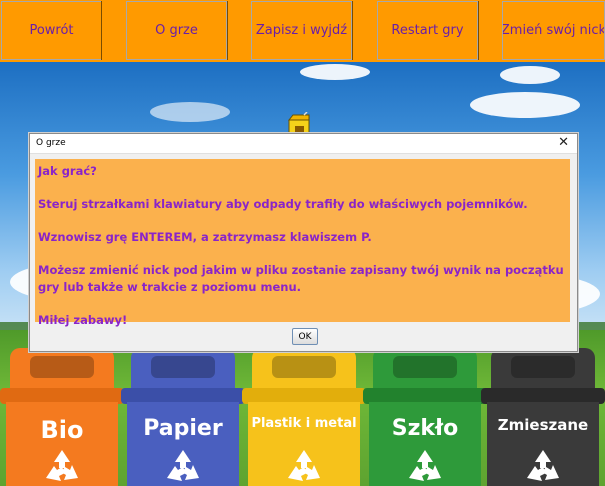 Image resolution: width=605 pixels, height=486 pixels. I want to click on bin-papier: Papier, so click(183, 417).